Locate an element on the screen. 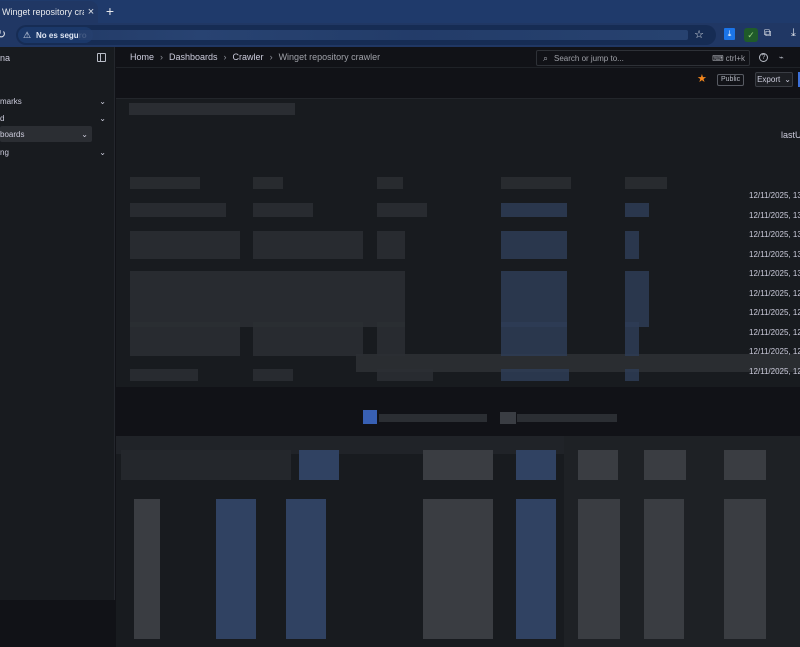 Image resolution: width=800 pixels, height=647 pixels. export-label: Export is located at coordinates (769, 79).